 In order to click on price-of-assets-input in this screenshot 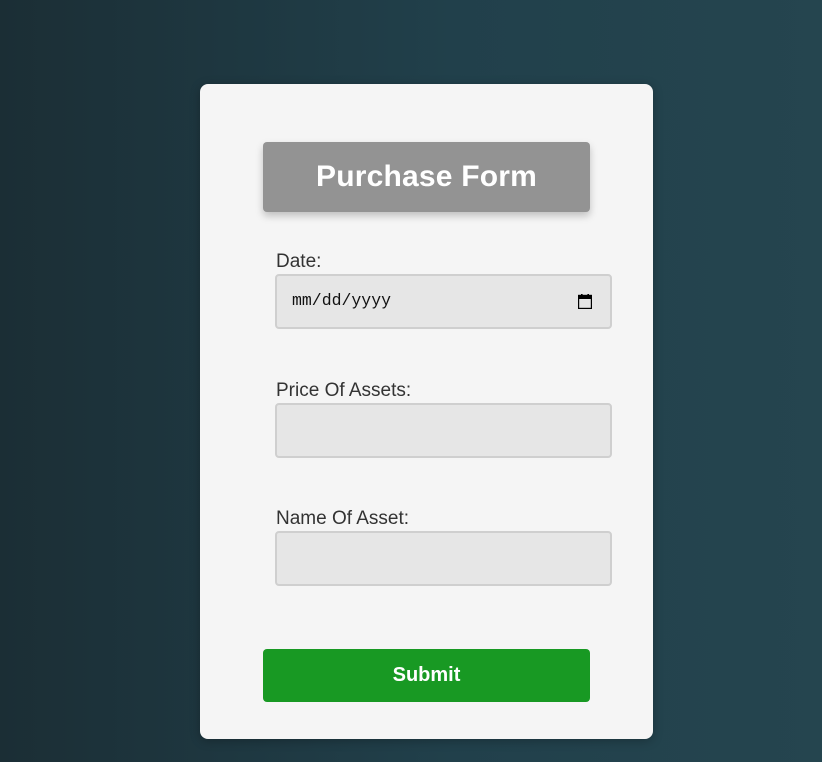, I will do `click(443, 430)`.